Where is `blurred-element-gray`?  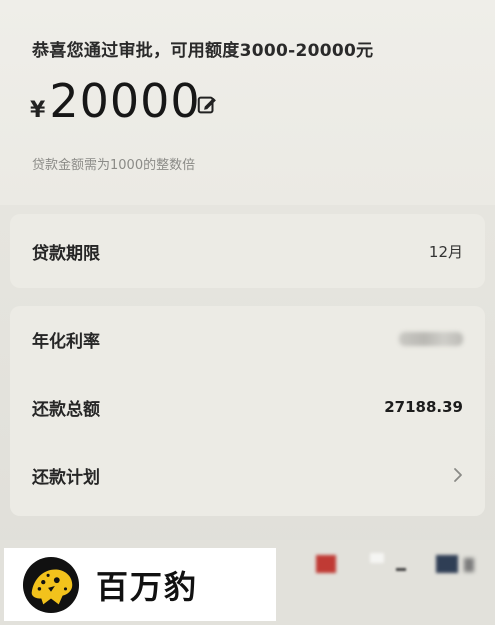
blurred-element-gray is located at coordinates (469, 565).